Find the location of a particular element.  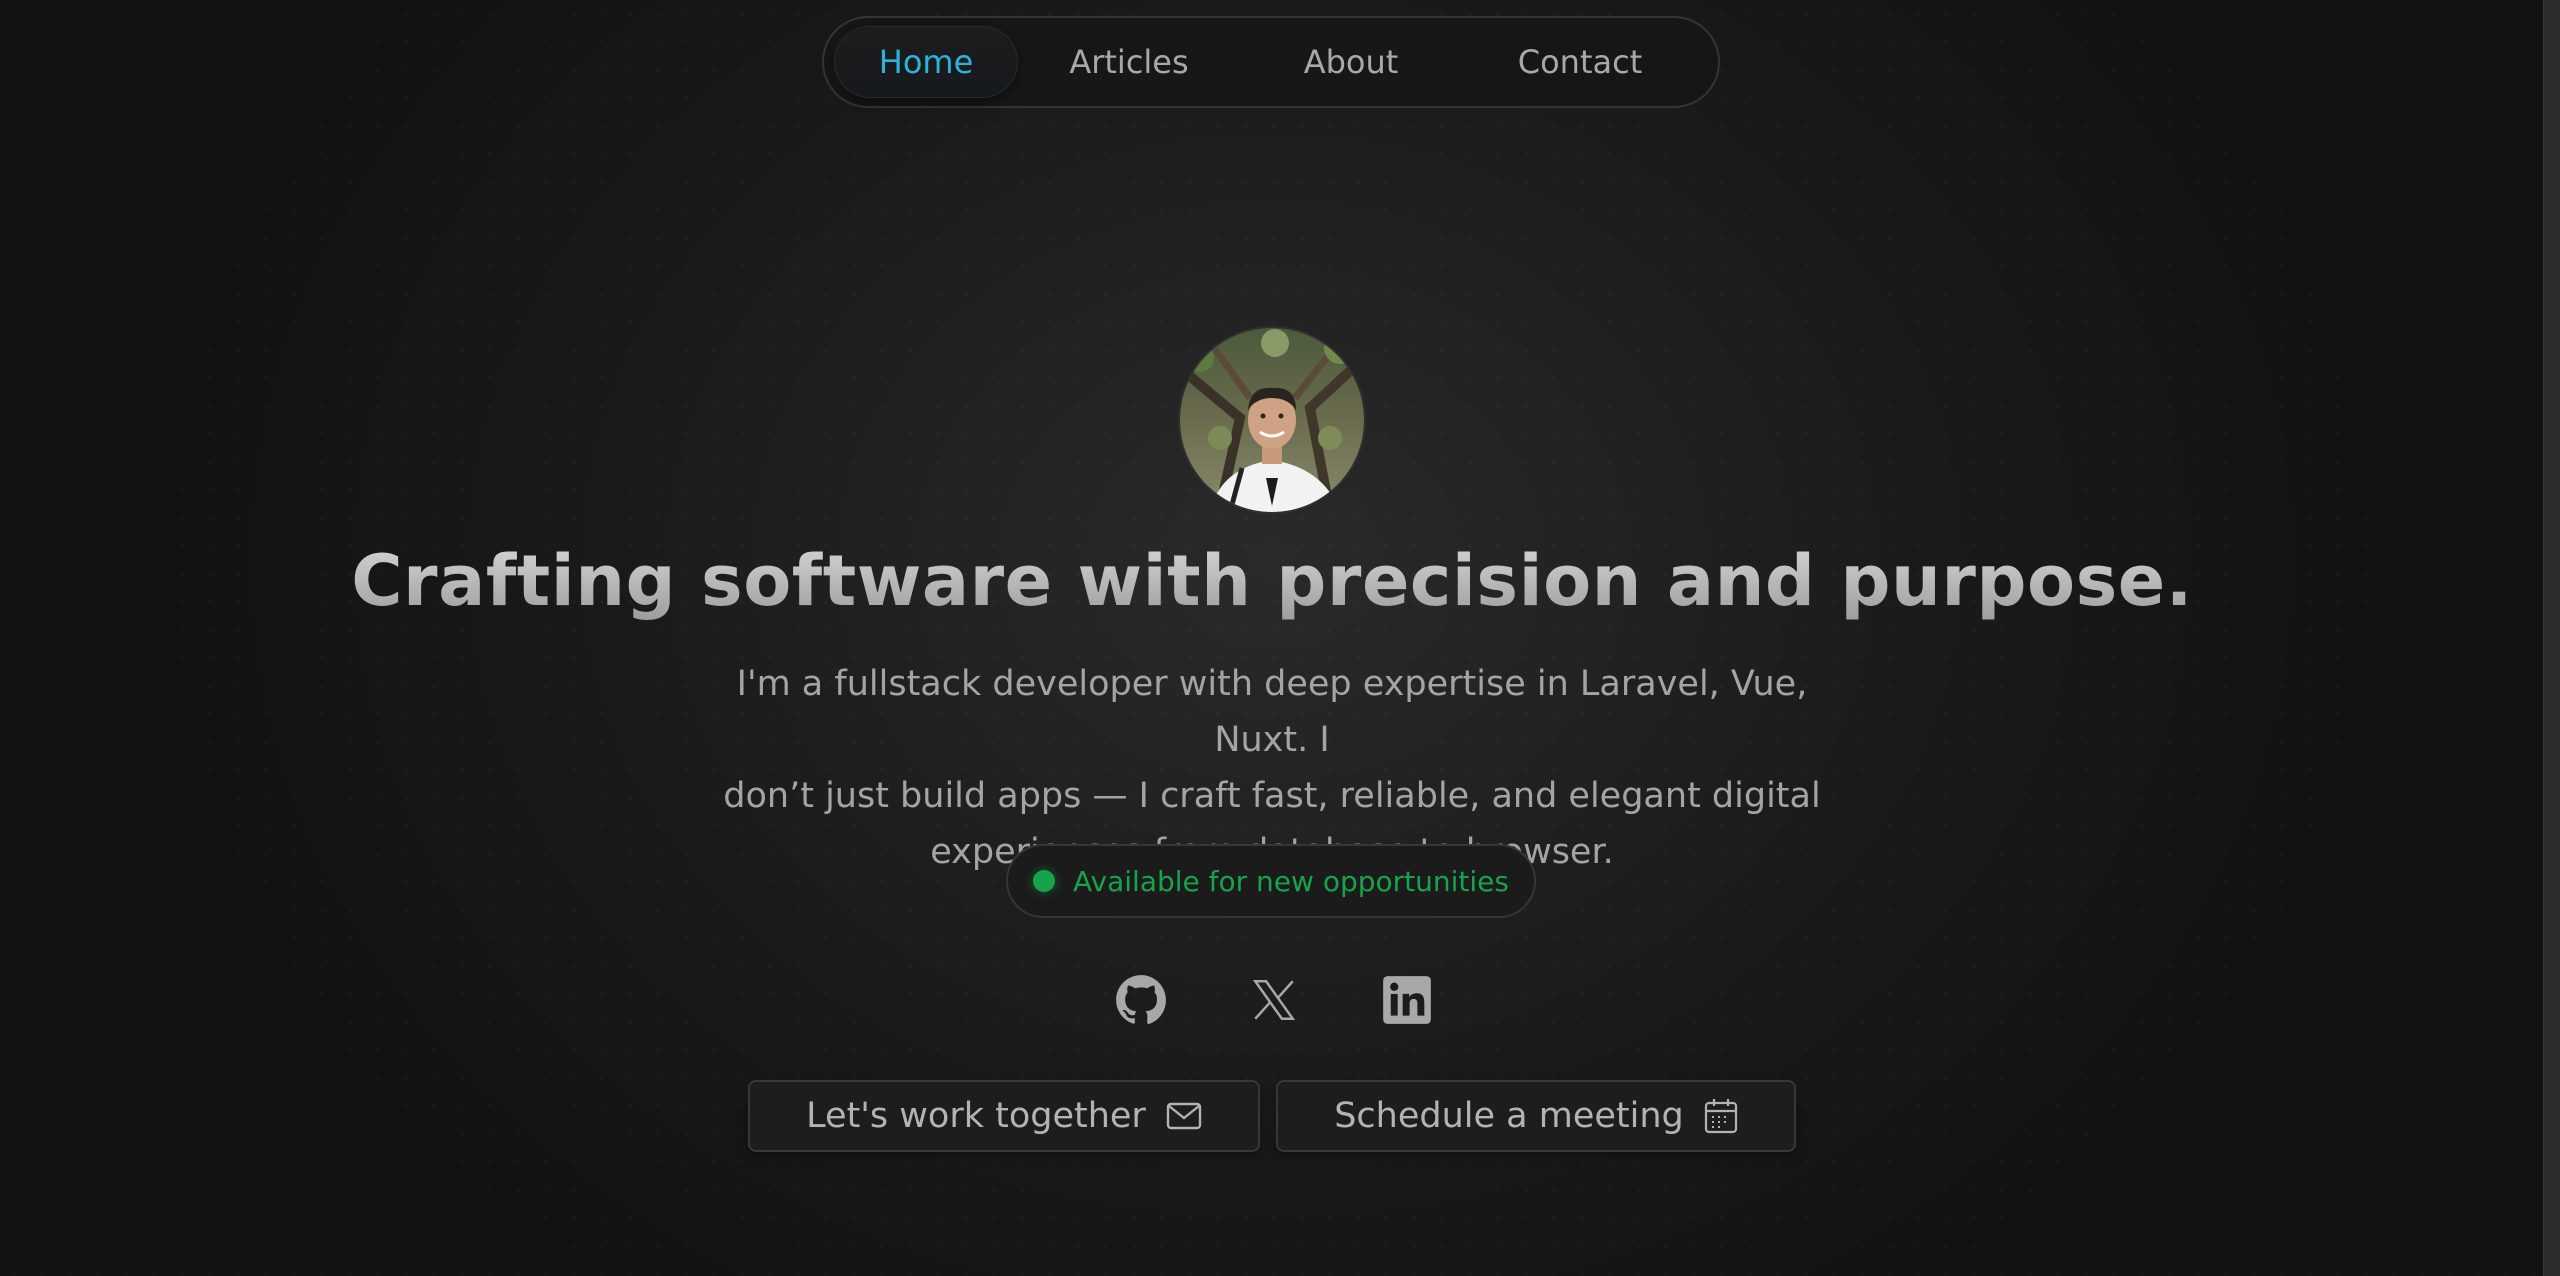

work-together-label: Let's work together is located at coordinates (976, 1116).